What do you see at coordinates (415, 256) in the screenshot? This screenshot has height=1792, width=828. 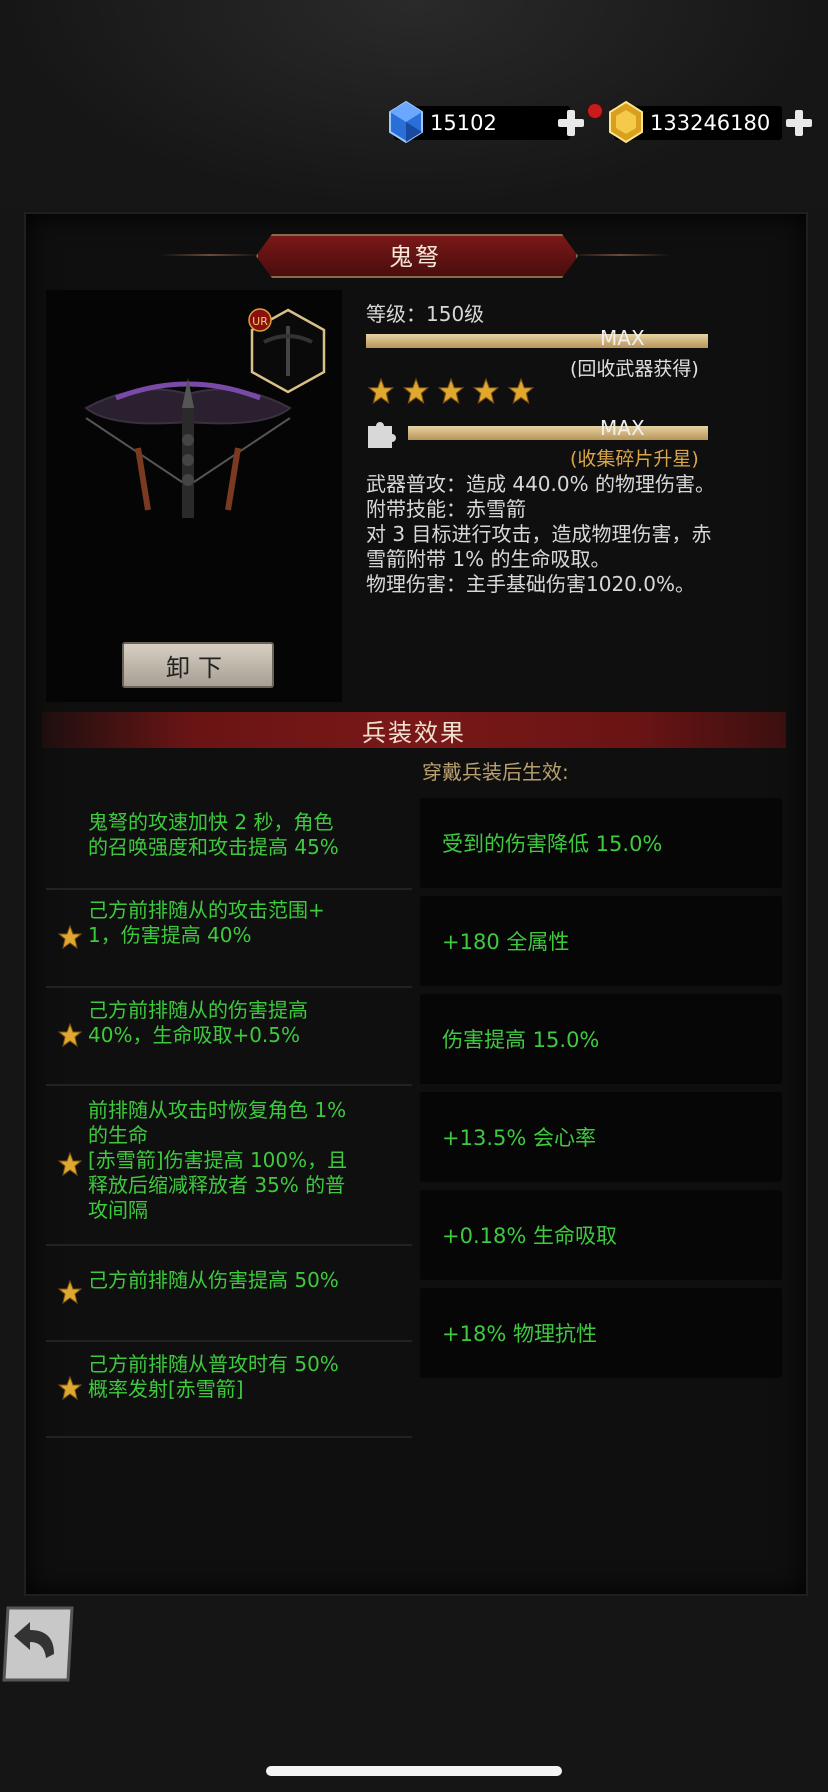 I see `weapon-name: 鬼弩` at bounding box center [415, 256].